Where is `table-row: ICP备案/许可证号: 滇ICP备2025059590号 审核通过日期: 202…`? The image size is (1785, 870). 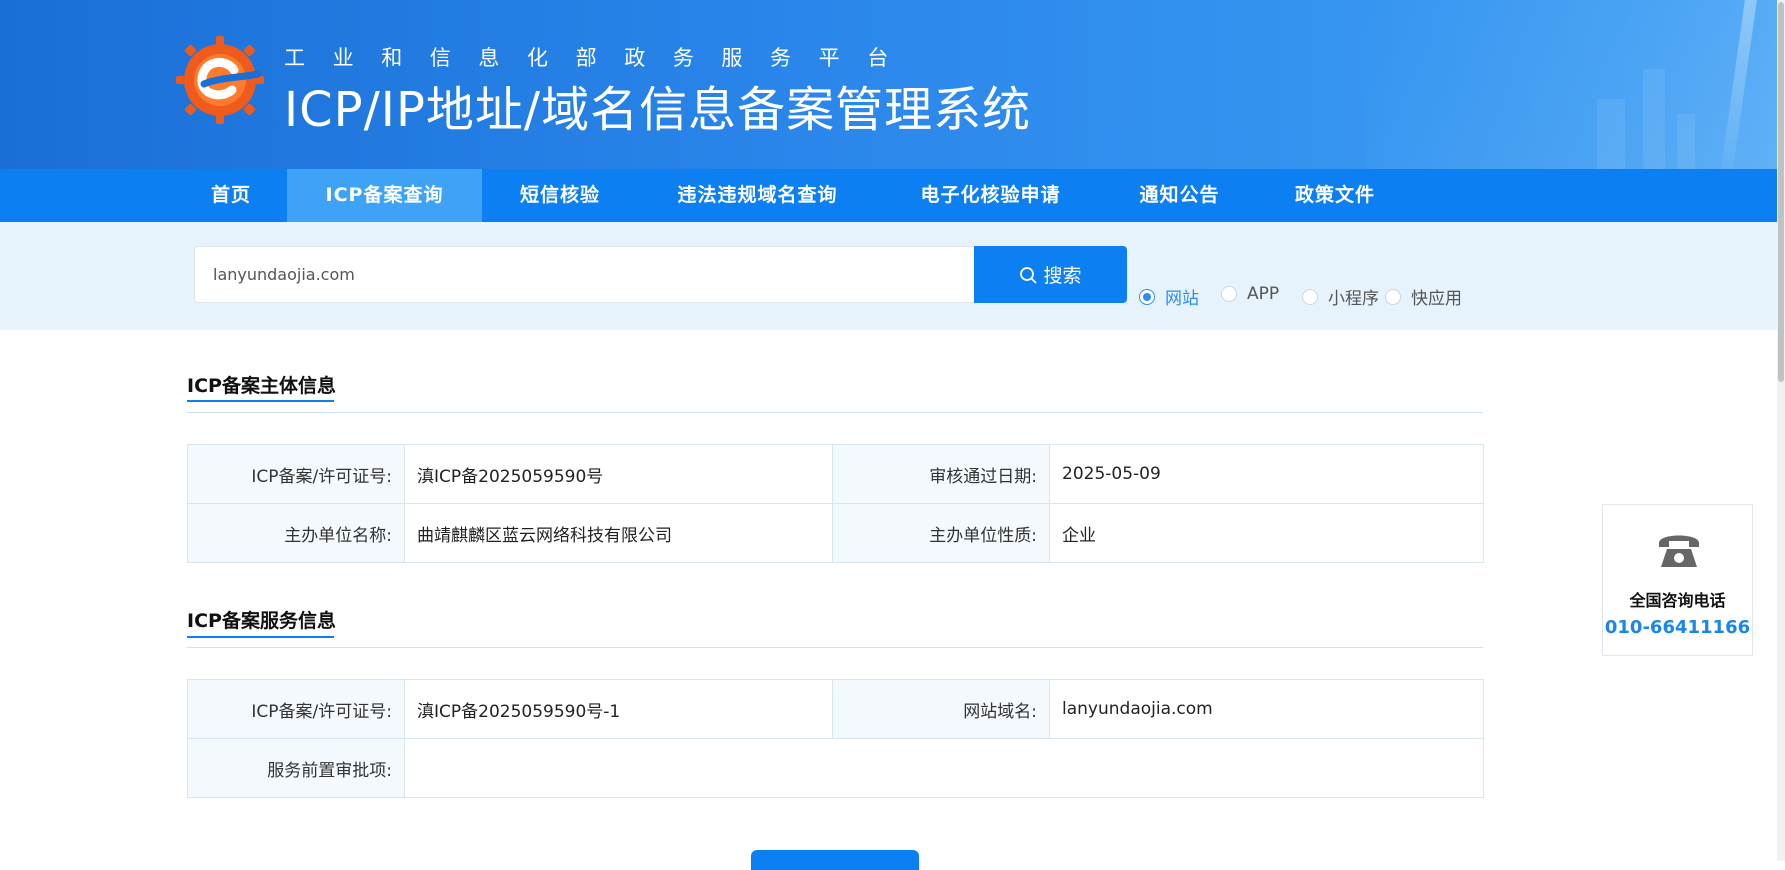
table-row: ICP备案/许可证号: 滇ICP备2025059590号 审核通过日期: 202… is located at coordinates (835, 474).